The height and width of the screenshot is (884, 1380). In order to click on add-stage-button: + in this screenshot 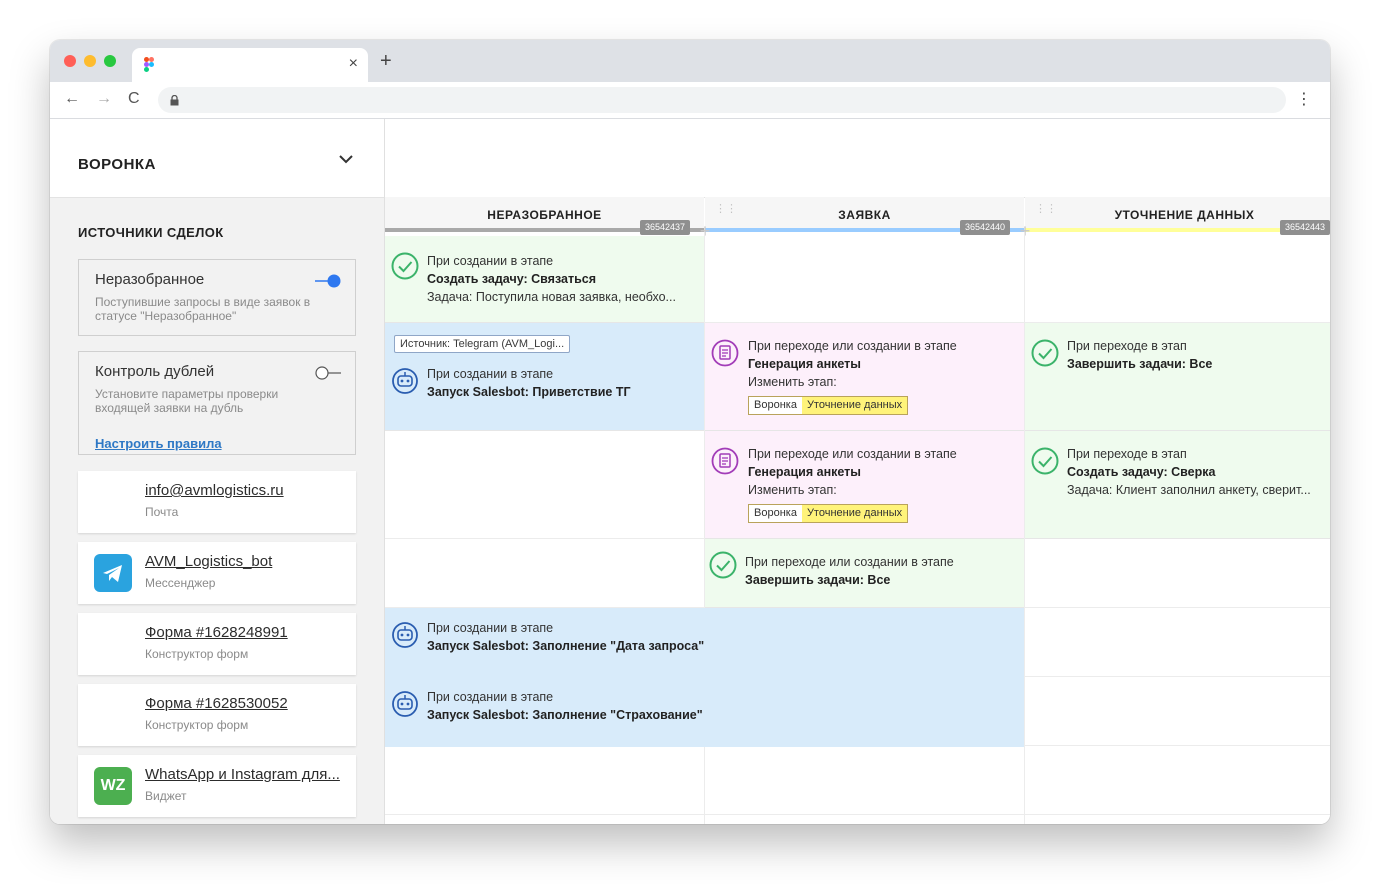, I will do `click(1025, 231)`.